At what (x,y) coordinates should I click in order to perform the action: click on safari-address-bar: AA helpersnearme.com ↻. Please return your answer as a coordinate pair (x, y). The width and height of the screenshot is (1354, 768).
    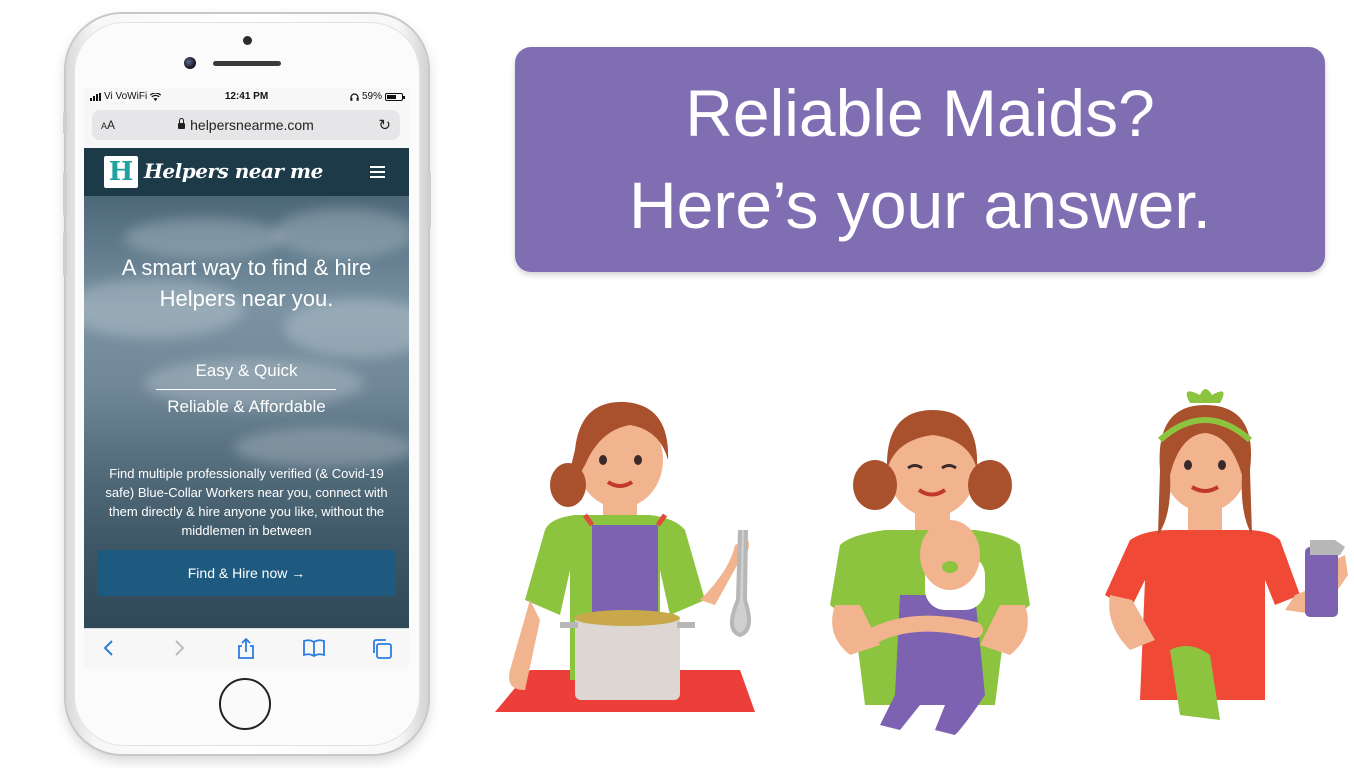
    Looking at the image, I should click on (246, 125).